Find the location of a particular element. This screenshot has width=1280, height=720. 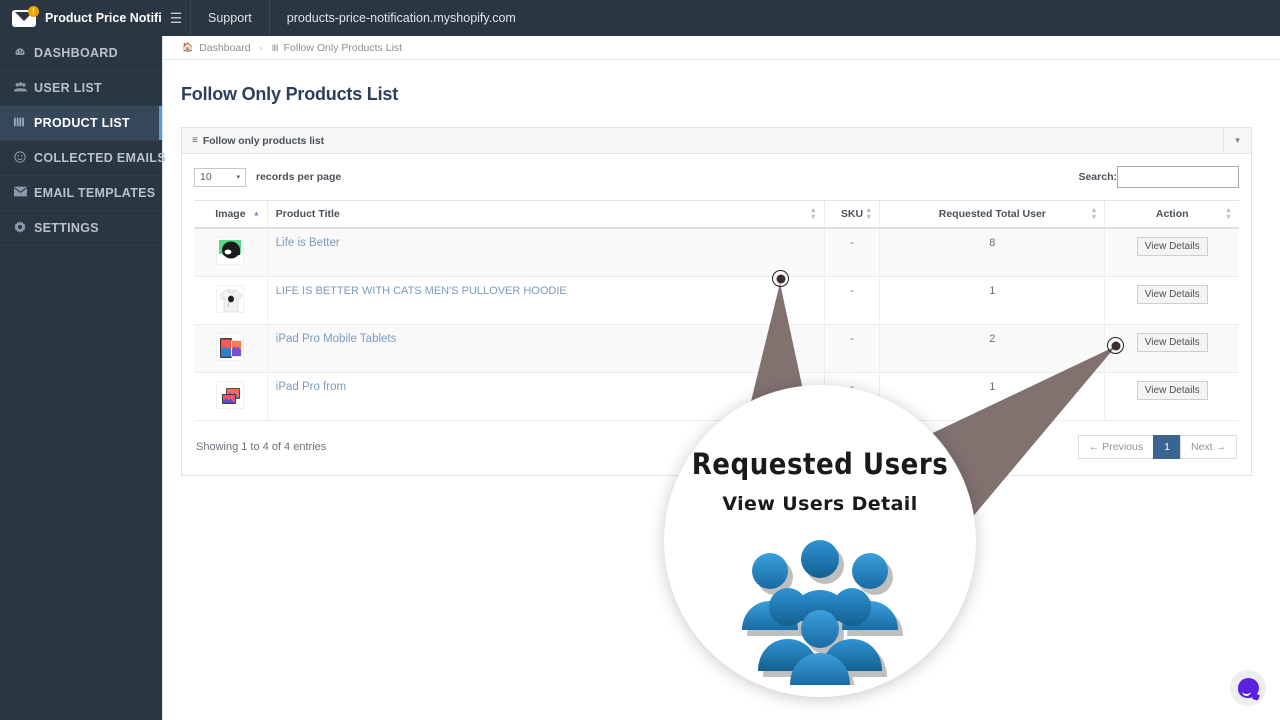

panel-header-title: Follow only products list is located at coordinates (263, 140).